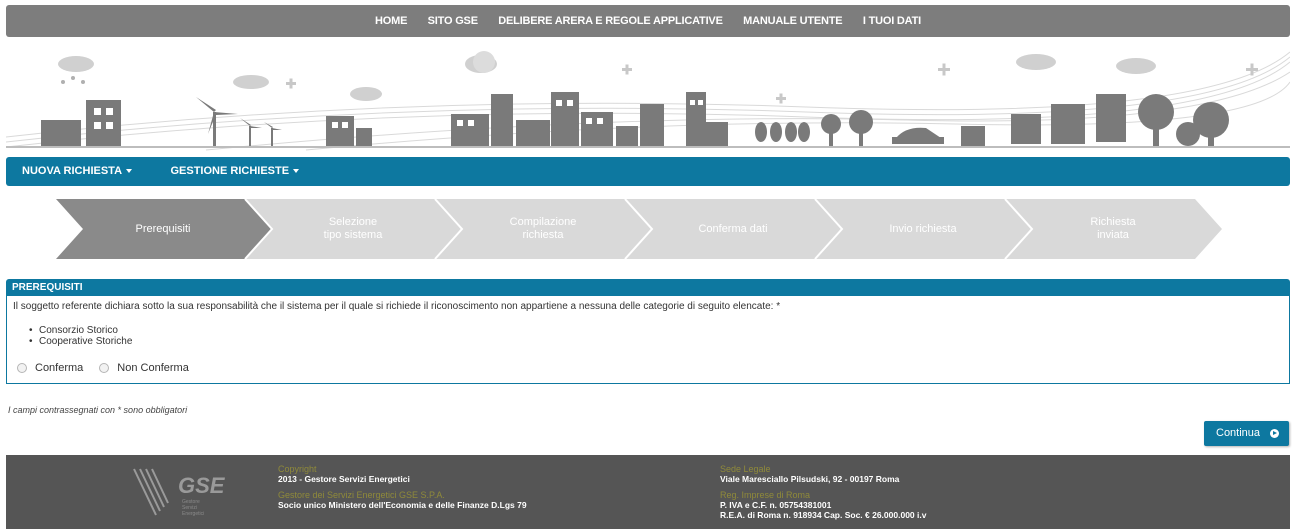 Image resolution: width=1292 pixels, height=529 pixels. What do you see at coordinates (776, 505) in the screenshot?
I see `reg-value-1: P. IVA e C.F. n. 05754381001` at bounding box center [776, 505].